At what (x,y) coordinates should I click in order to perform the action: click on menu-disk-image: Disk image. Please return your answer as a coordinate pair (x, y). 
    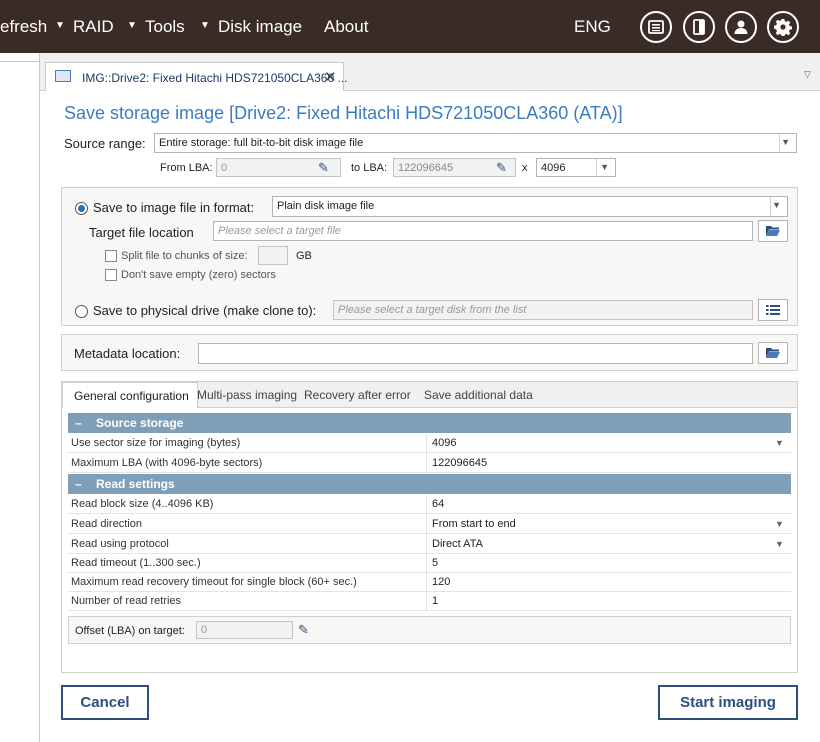
    Looking at the image, I should click on (260, 27).